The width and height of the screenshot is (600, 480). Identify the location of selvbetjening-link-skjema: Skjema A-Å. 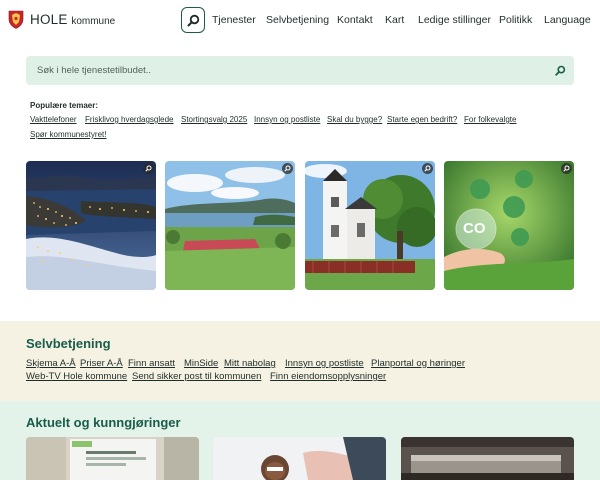
(51, 363).